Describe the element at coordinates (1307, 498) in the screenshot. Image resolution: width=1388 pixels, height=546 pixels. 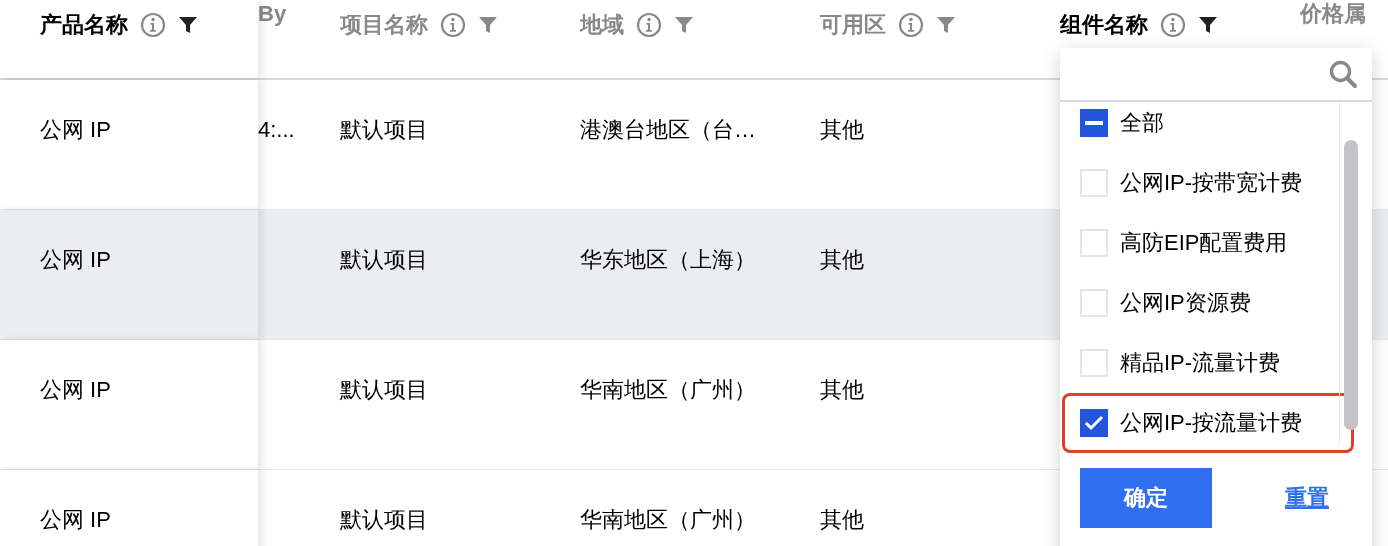
I see `reset-link: 重置` at that location.